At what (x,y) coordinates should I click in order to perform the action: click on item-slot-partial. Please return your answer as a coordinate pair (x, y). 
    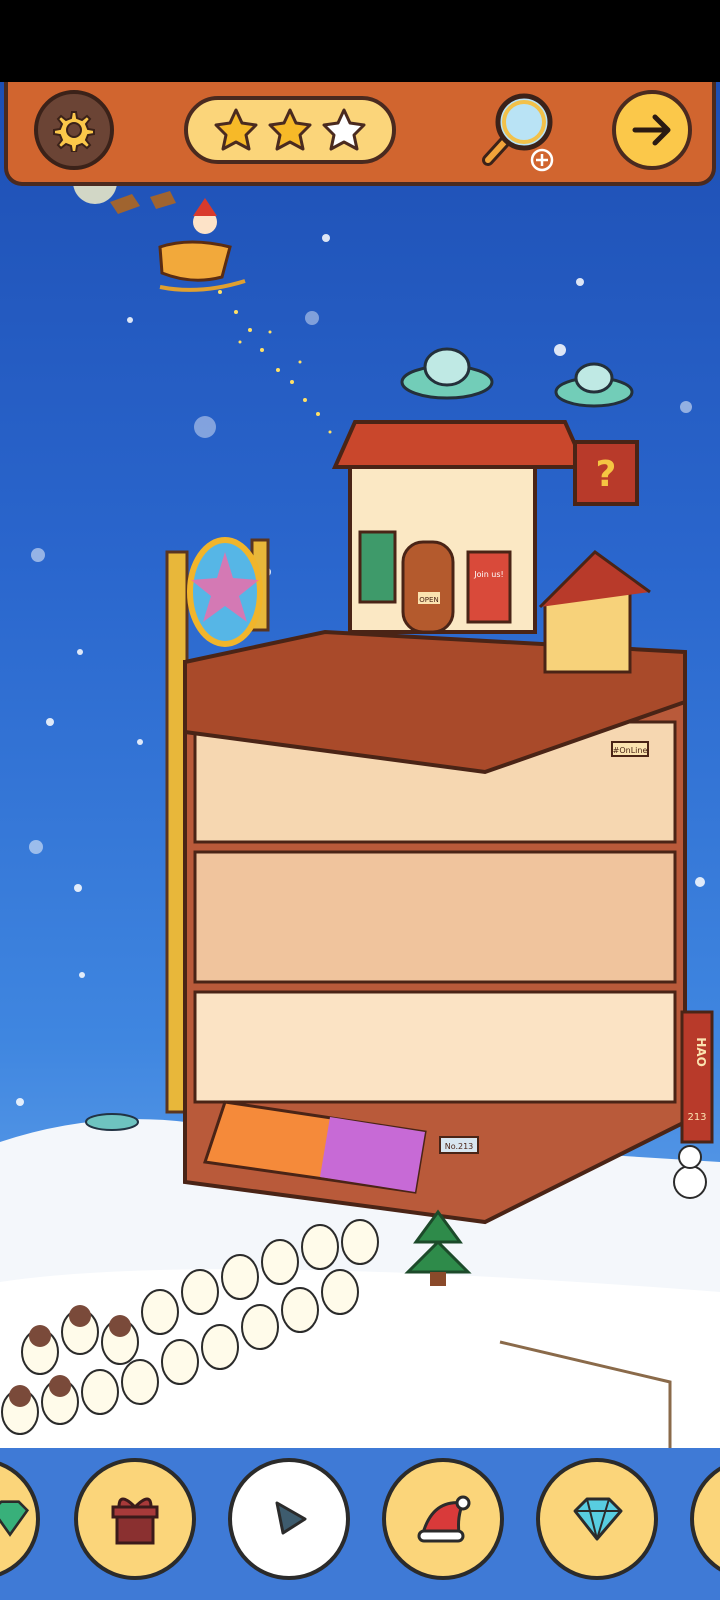
    Looking at the image, I should click on (705, 1519).